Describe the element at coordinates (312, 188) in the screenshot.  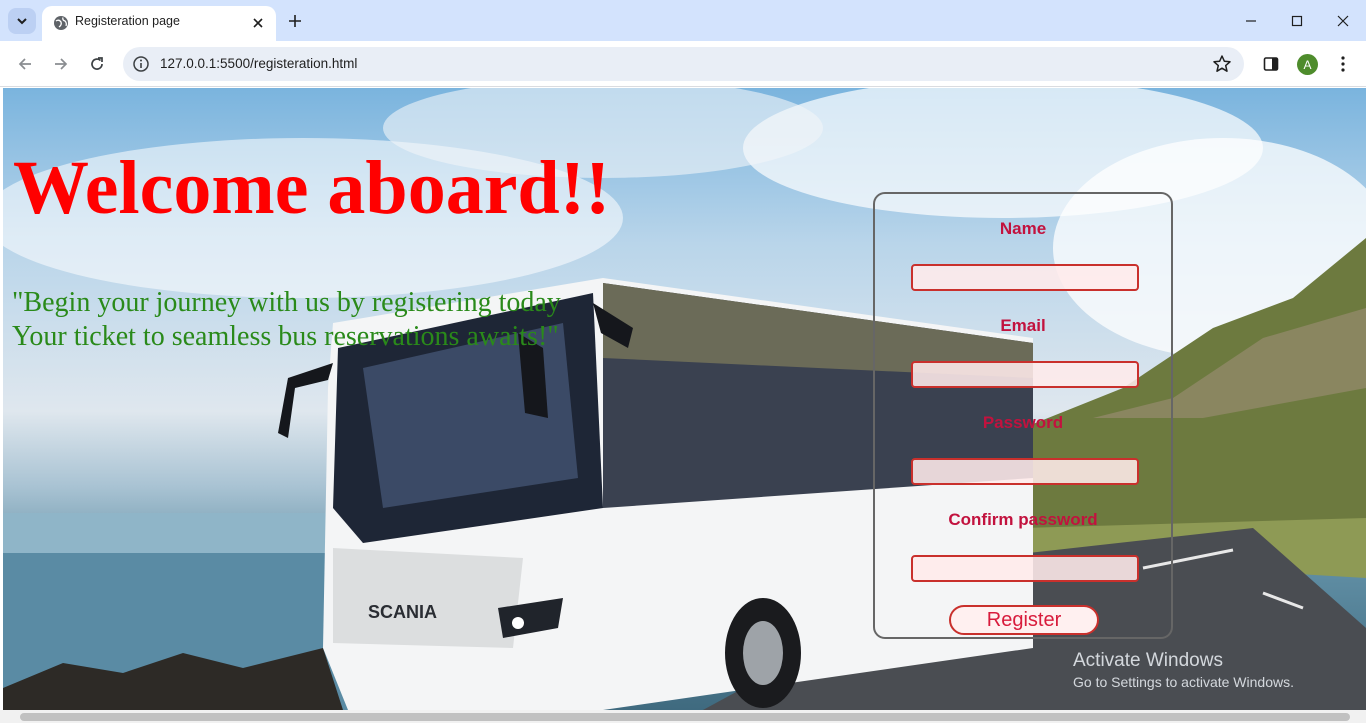
I see `page-title: Welcome aboard!!` at that location.